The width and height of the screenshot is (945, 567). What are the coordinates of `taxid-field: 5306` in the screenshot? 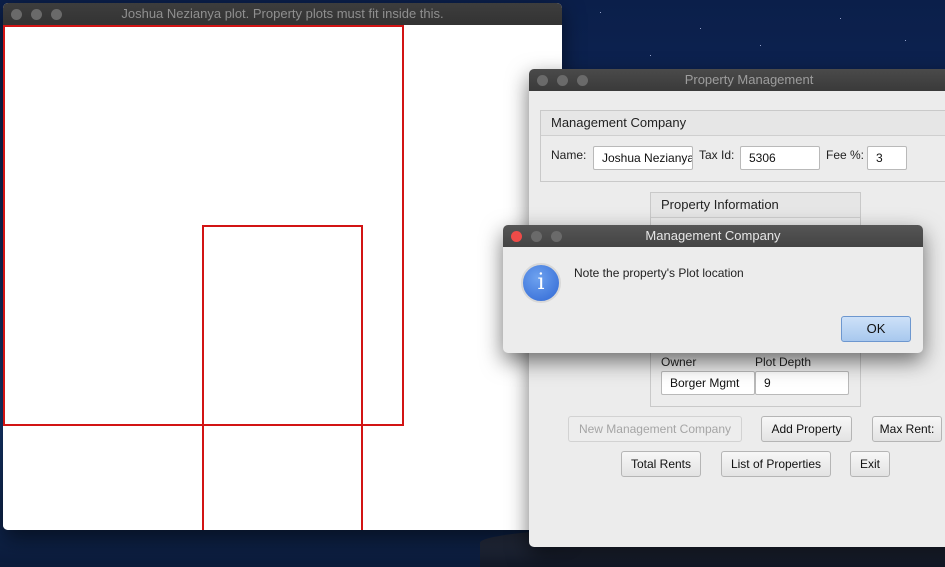 It's located at (780, 158).